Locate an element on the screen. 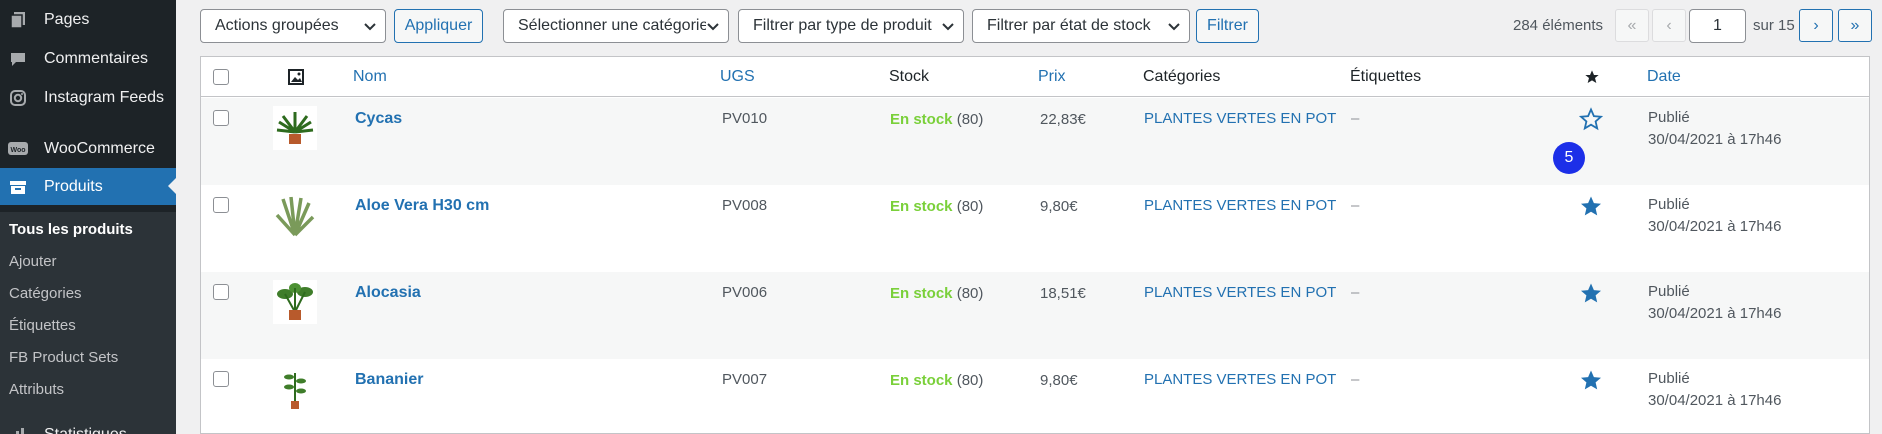 Image resolution: width=1882 pixels, height=434 pixels. sidebar-item-products: Produits is located at coordinates (88, 186).